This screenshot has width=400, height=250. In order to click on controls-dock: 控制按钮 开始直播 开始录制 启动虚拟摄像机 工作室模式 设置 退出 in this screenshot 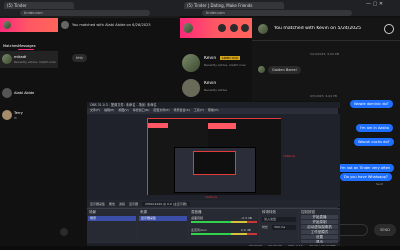, I will do `click(319, 225)`.